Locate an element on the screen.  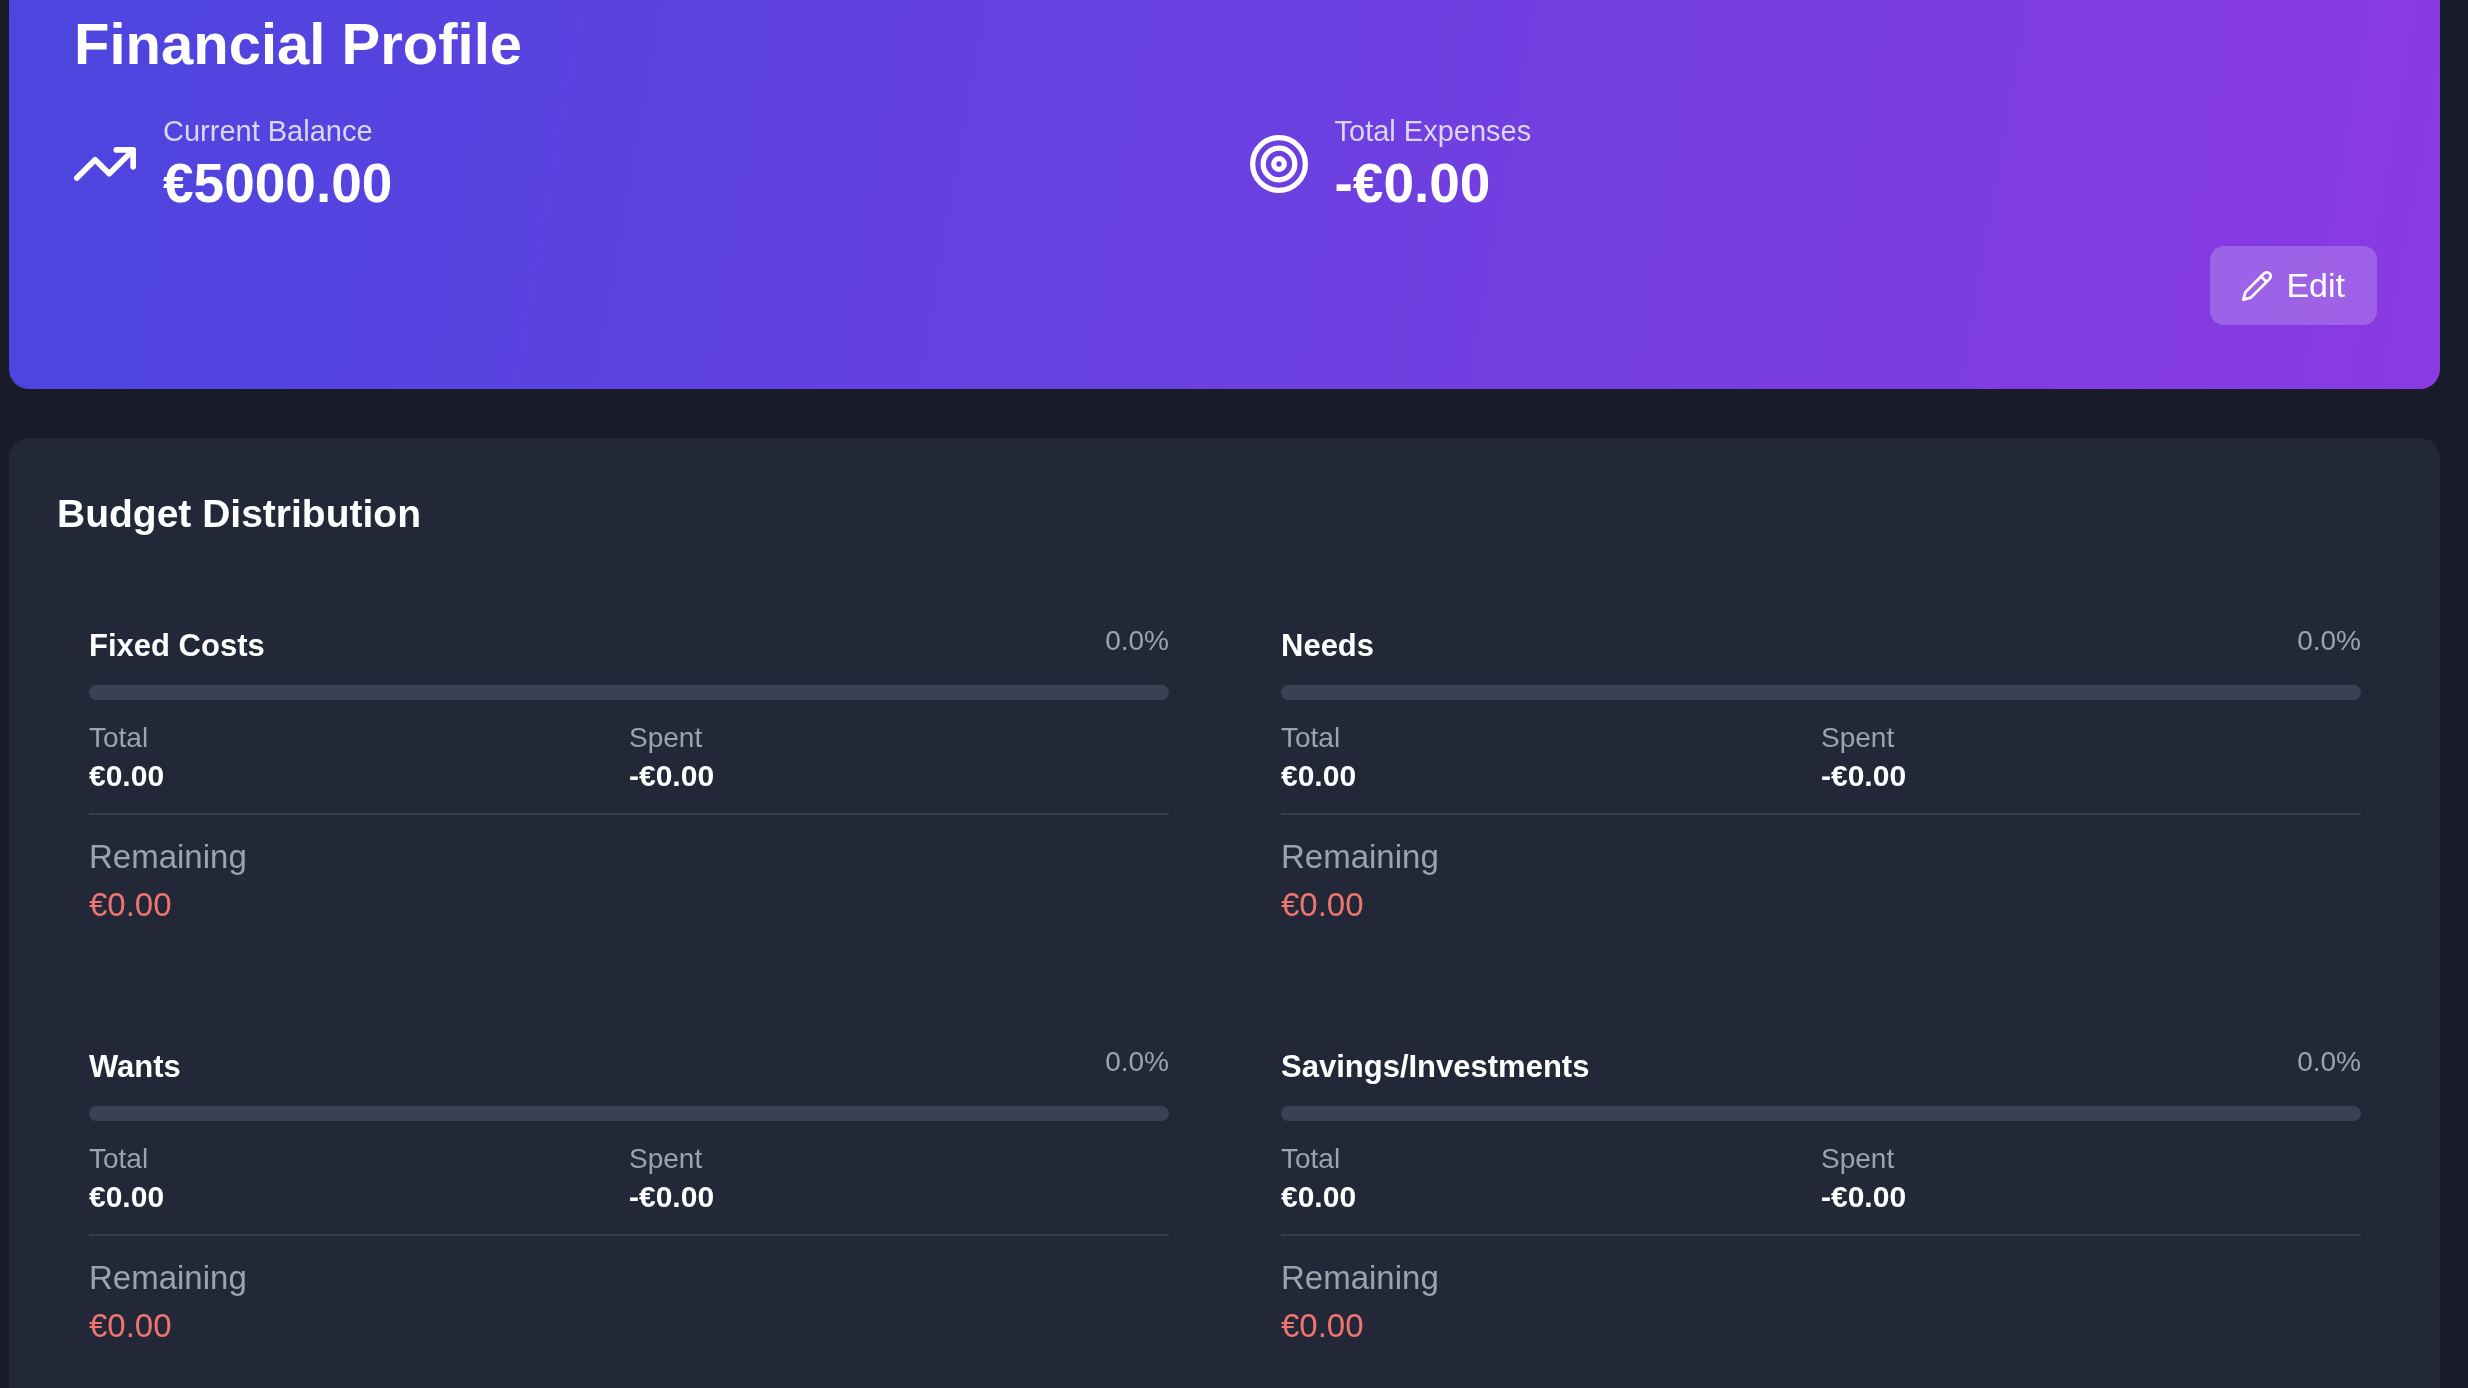
pencil-icon is located at coordinates (2257, 285).